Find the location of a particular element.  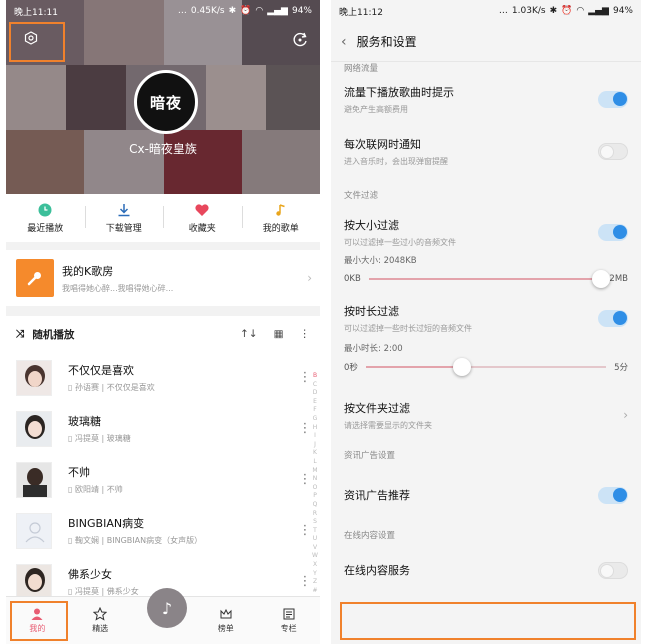

min-duration-label: 最小时长: 2:00 is located at coordinates (373, 349).